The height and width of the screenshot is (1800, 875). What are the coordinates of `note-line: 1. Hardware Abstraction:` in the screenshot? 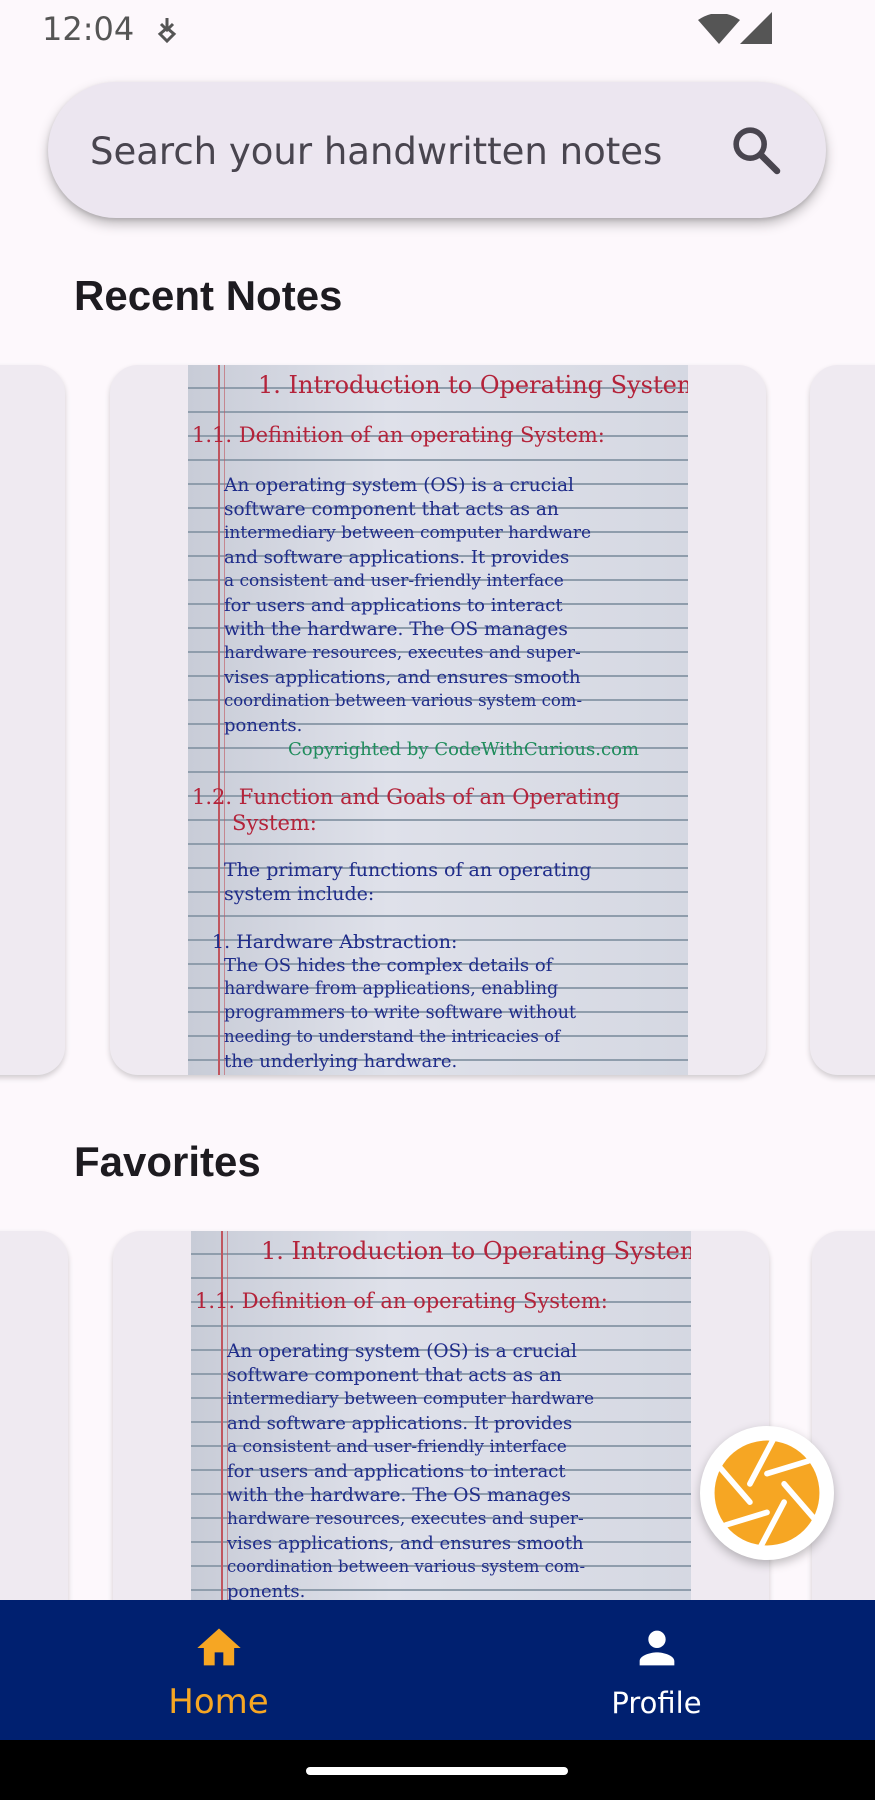 It's located at (335, 942).